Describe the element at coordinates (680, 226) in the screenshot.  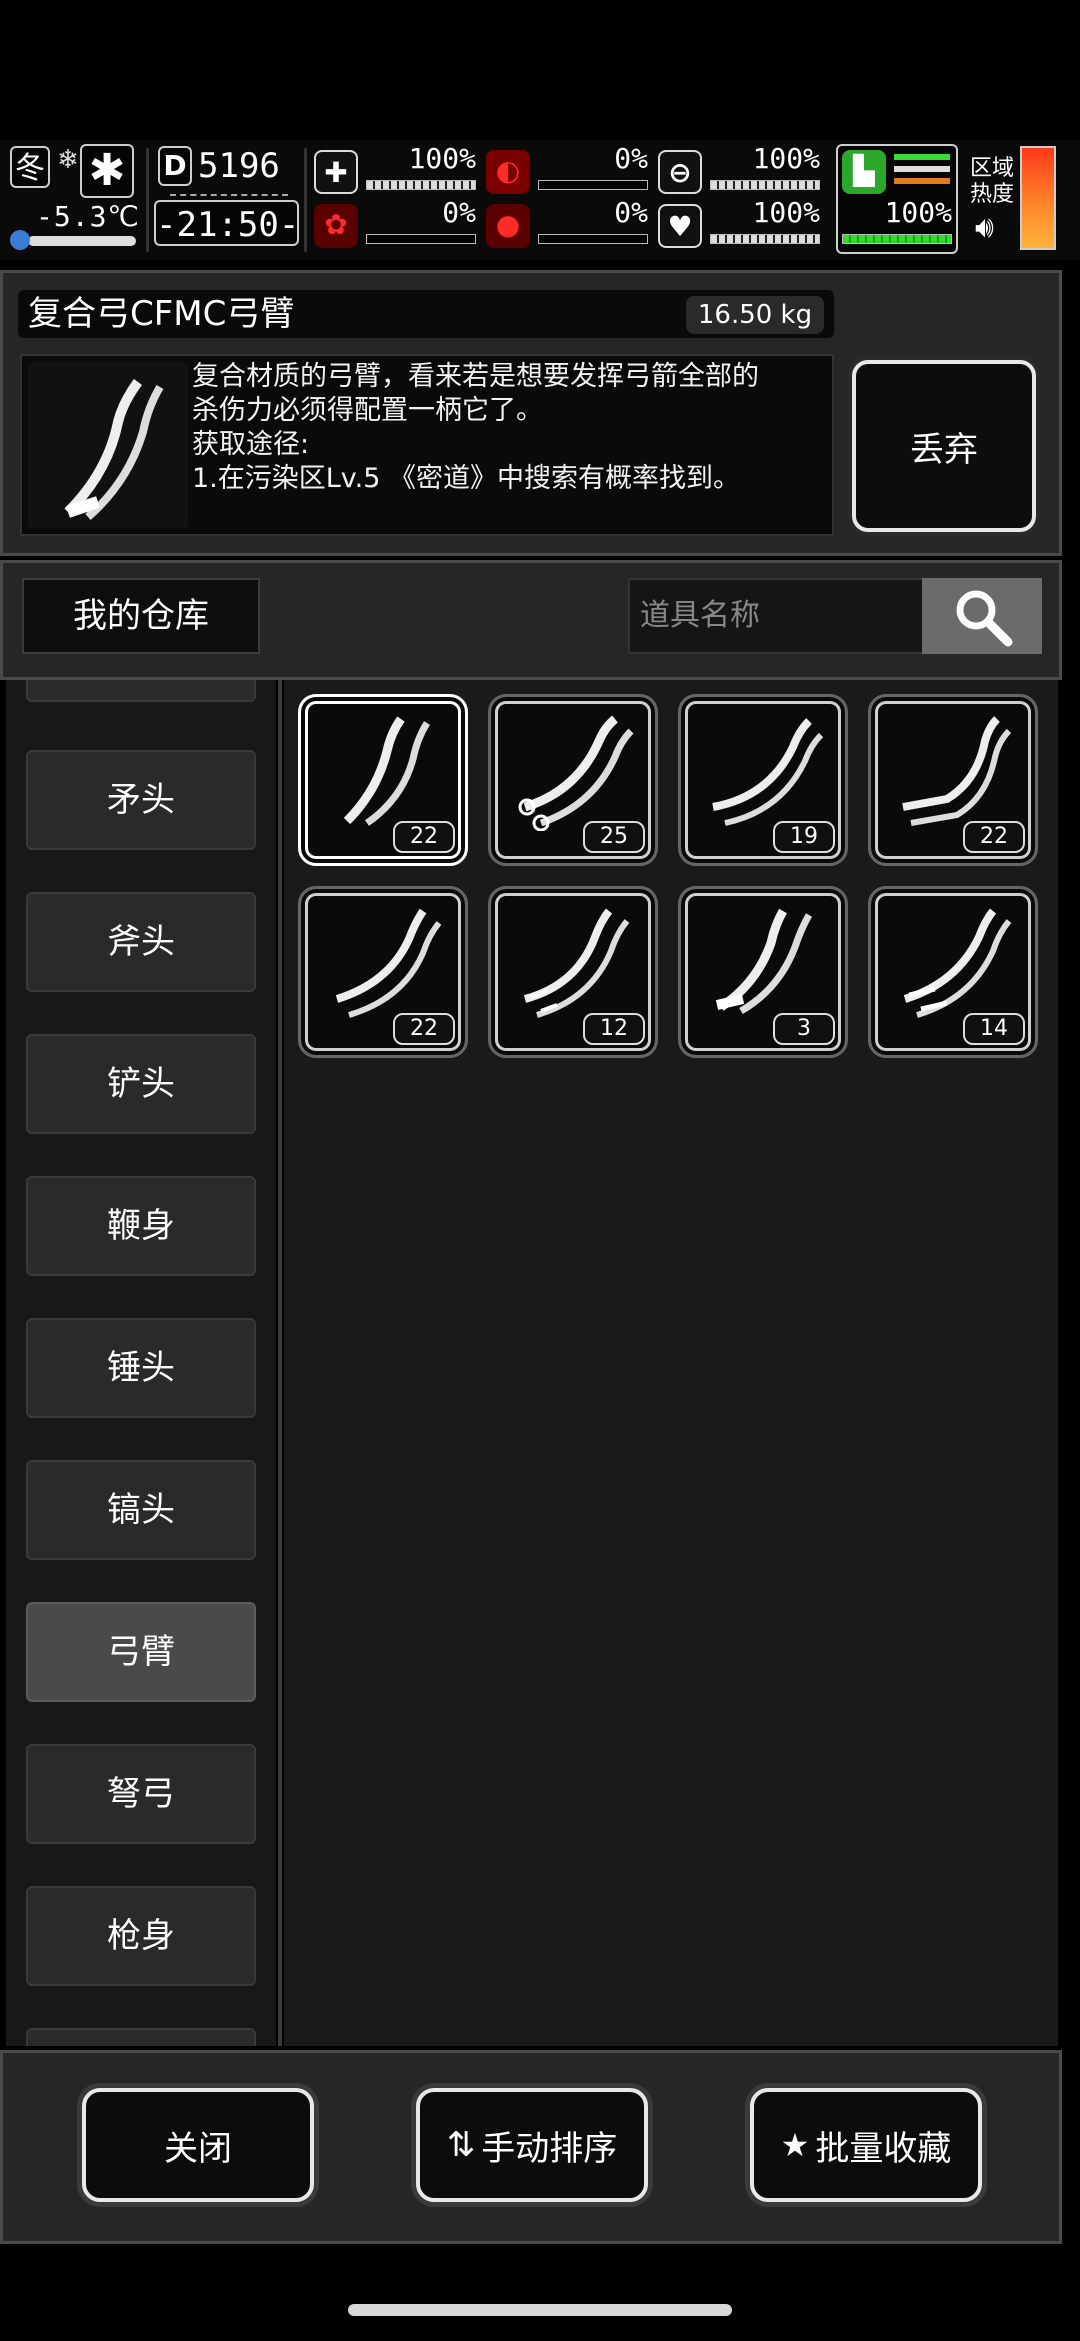
I see `heart-icon: ♥` at that location.